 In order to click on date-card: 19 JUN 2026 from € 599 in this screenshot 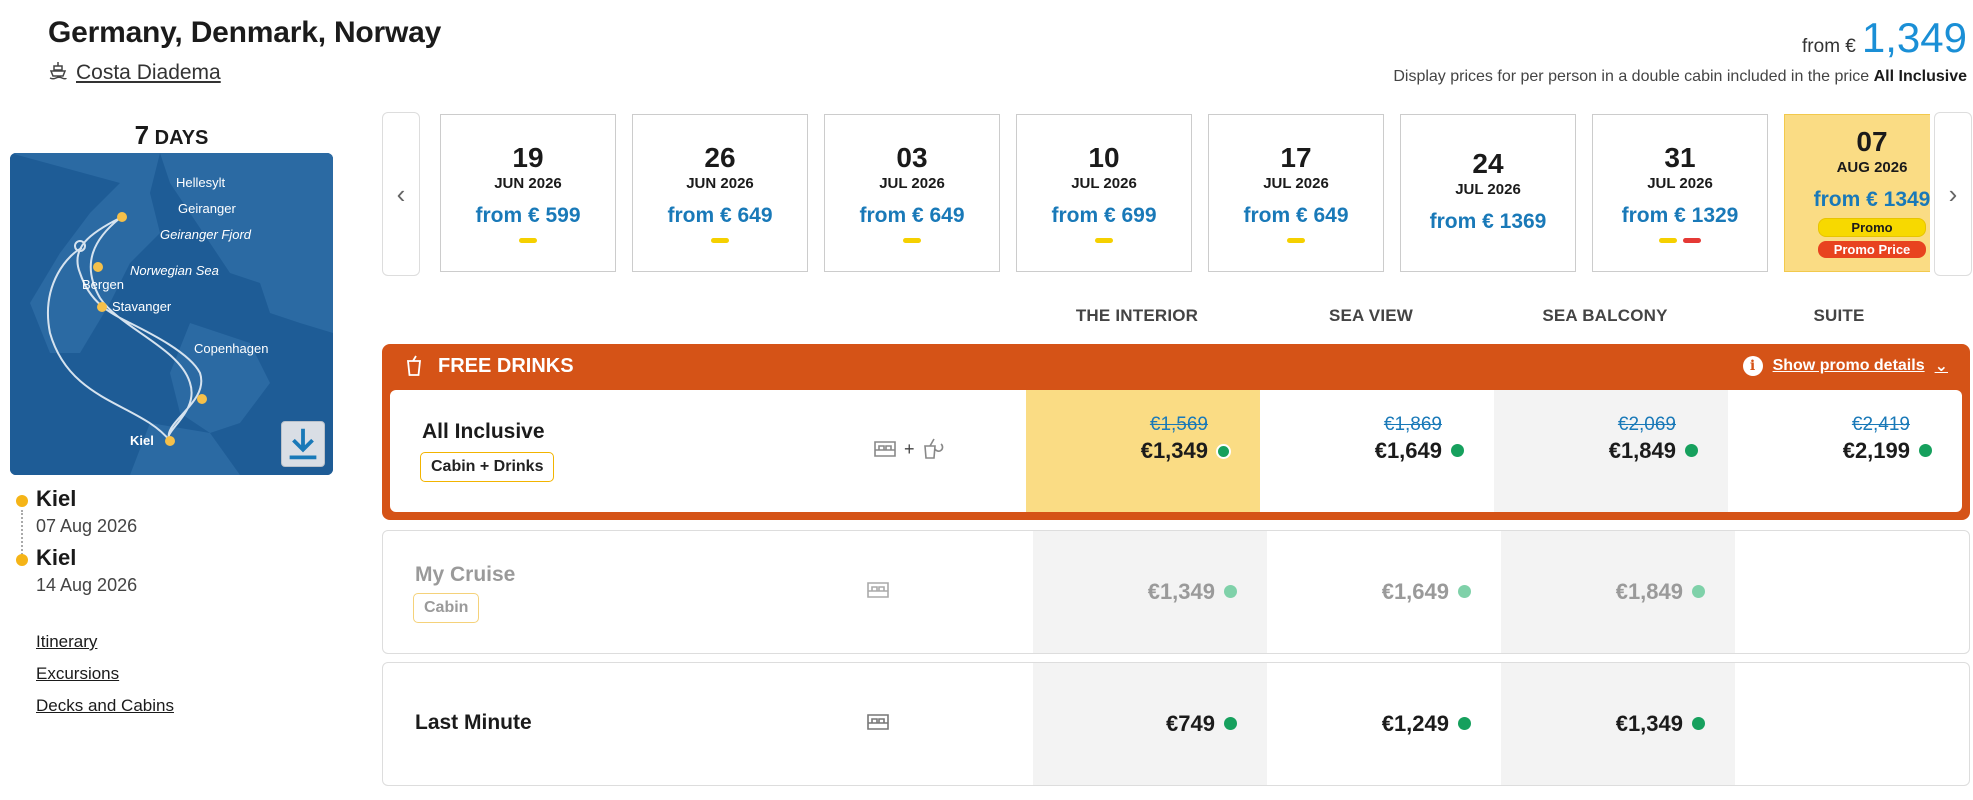, I will do `click(528, 193)`.